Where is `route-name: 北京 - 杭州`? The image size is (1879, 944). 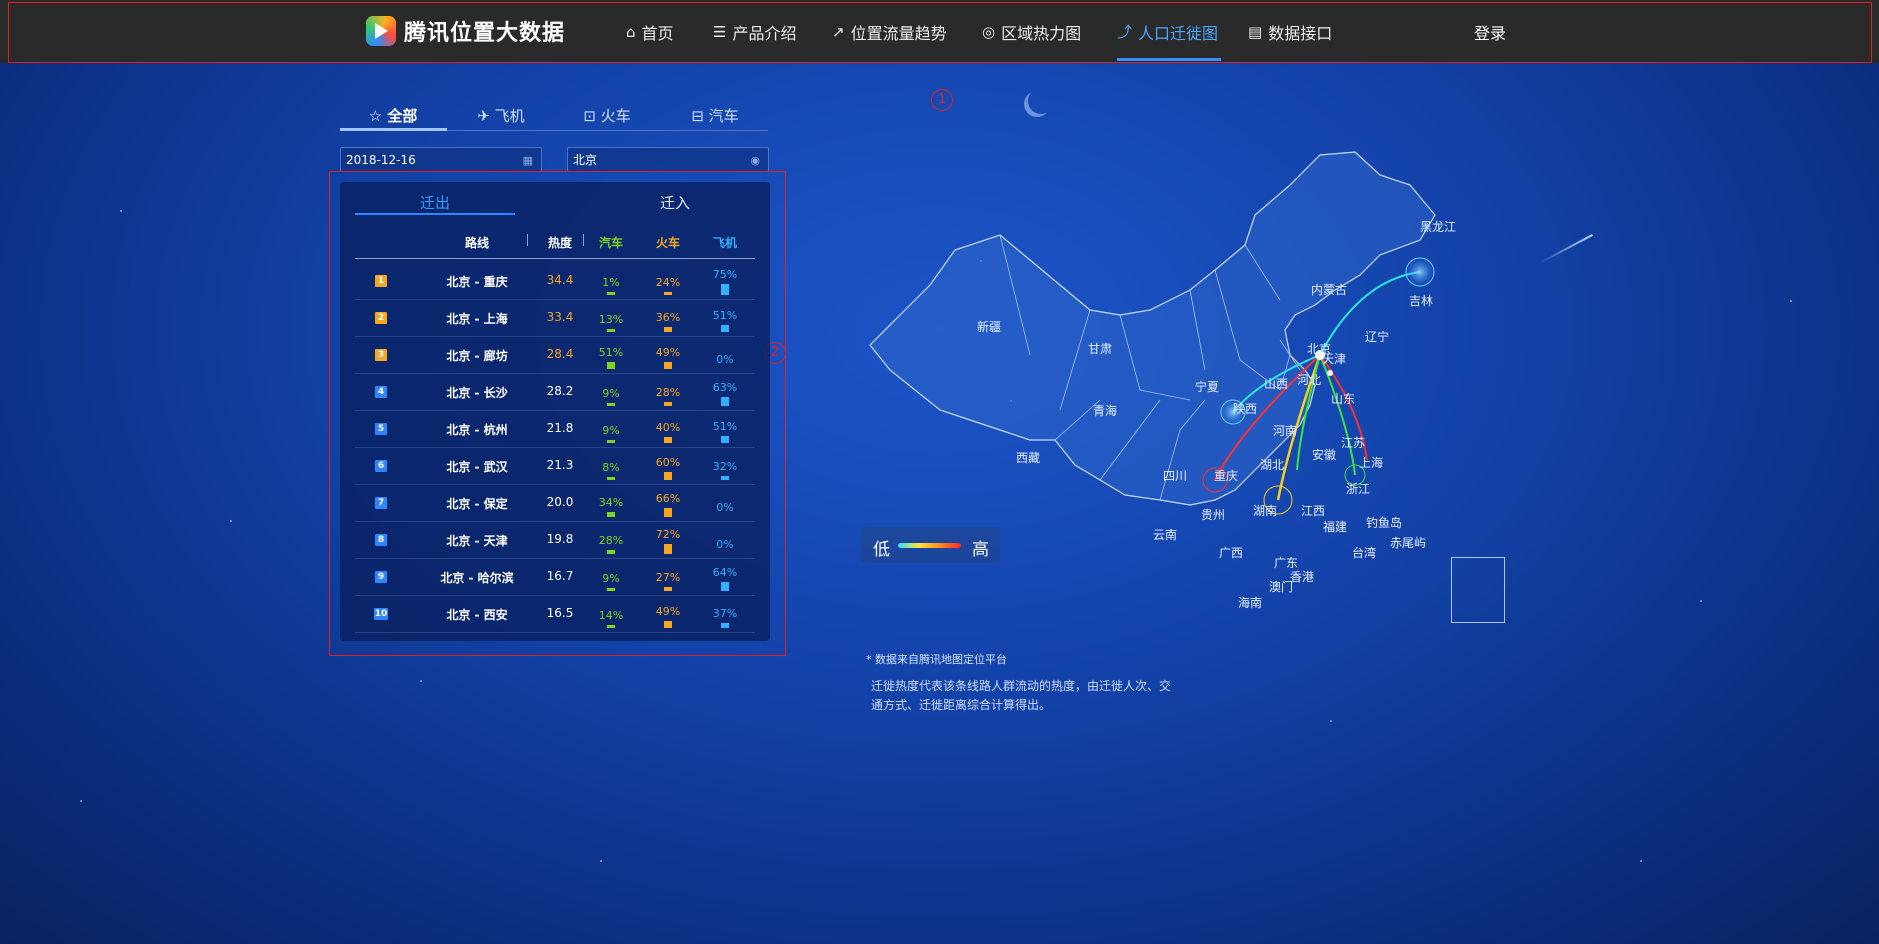
route-name: 北京 - 杭州 is located at coordinates (477, 430).